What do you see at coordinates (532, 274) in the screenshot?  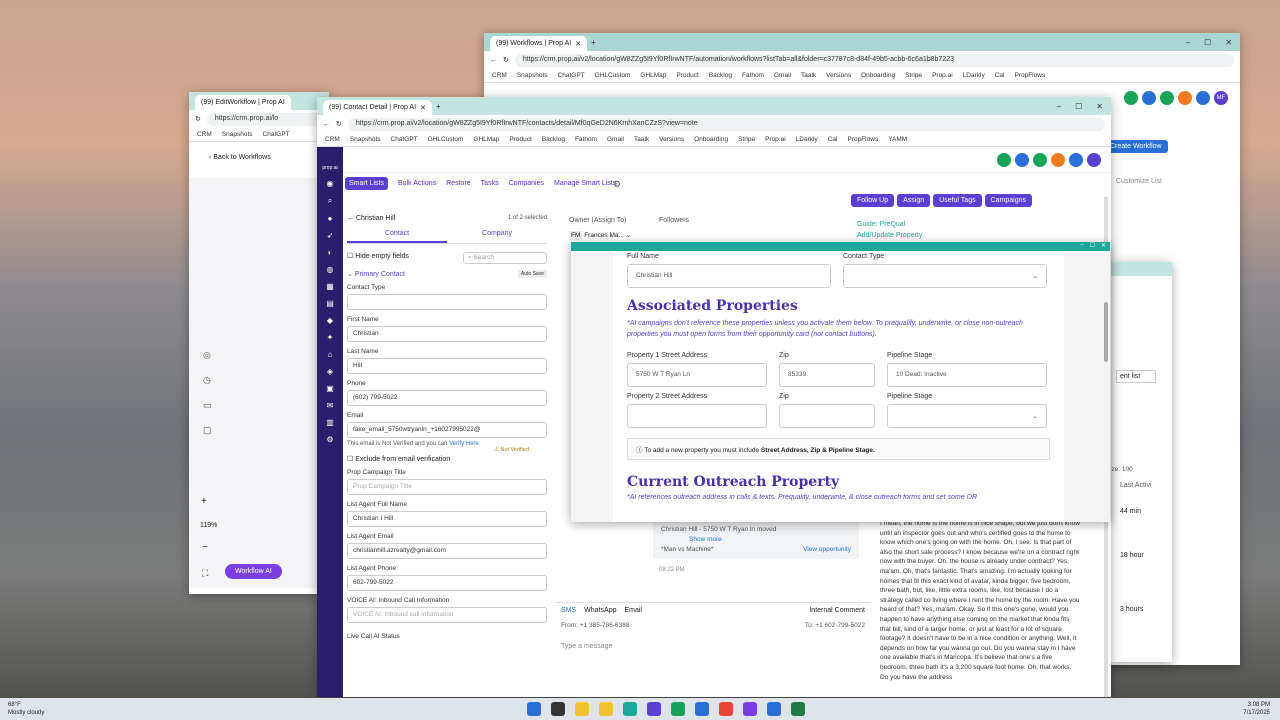 I see `autosave-toggle: Auto Save` at bounding box center [532, 274].